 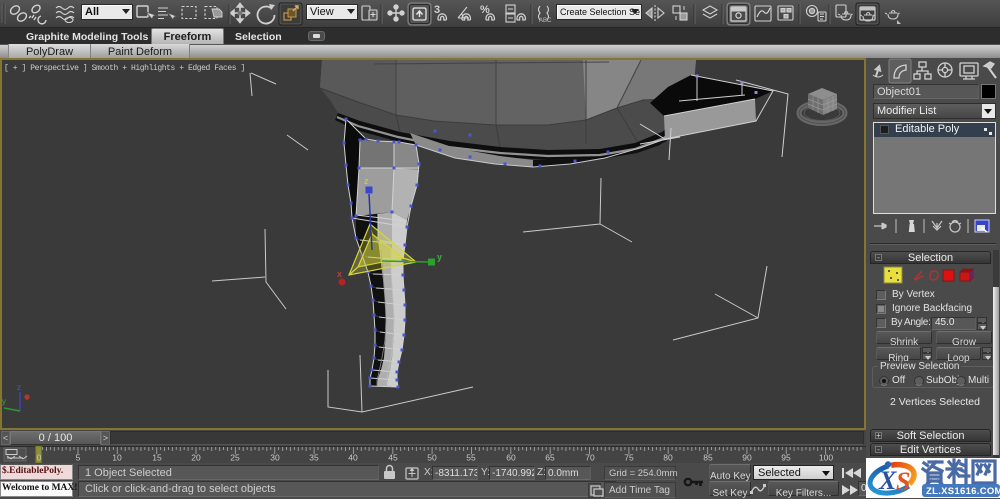 What do you see at coordinates (432, 458) in the screenshot?
I see `svg-text: 50` at bounding box center [432, 458].